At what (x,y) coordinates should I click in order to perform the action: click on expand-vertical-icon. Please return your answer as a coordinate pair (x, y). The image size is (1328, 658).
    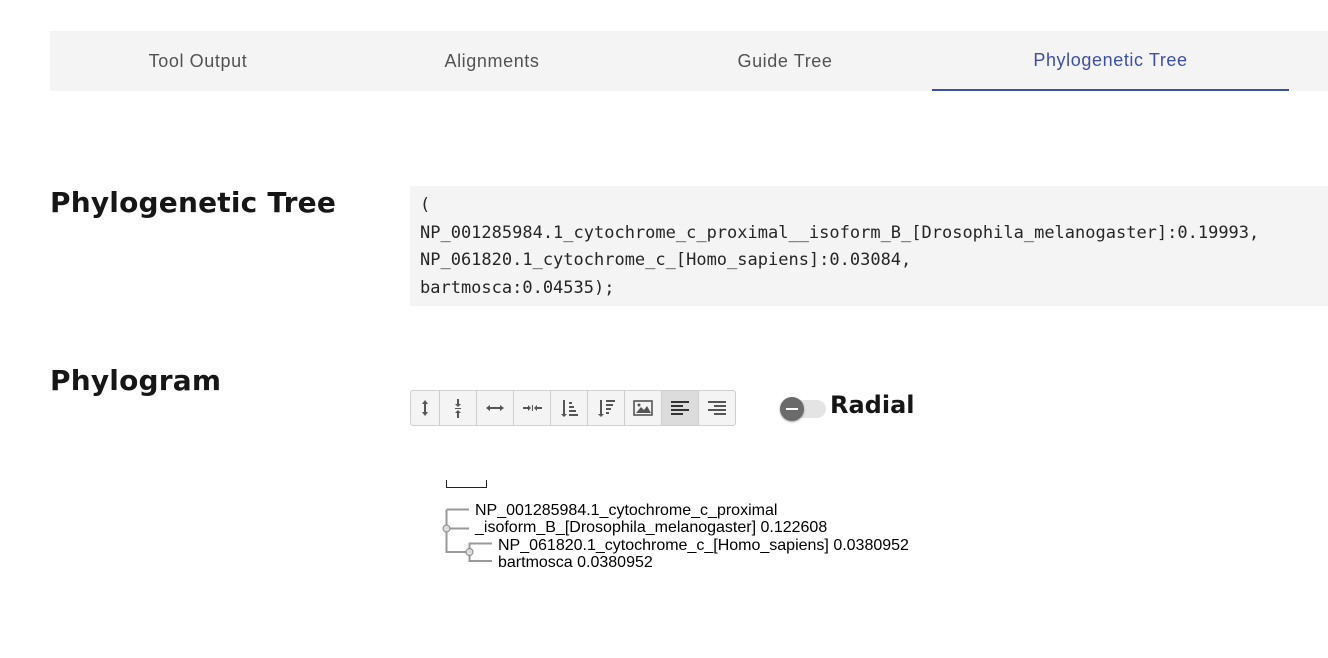
    Looking at the image, I should click on (425, 408).